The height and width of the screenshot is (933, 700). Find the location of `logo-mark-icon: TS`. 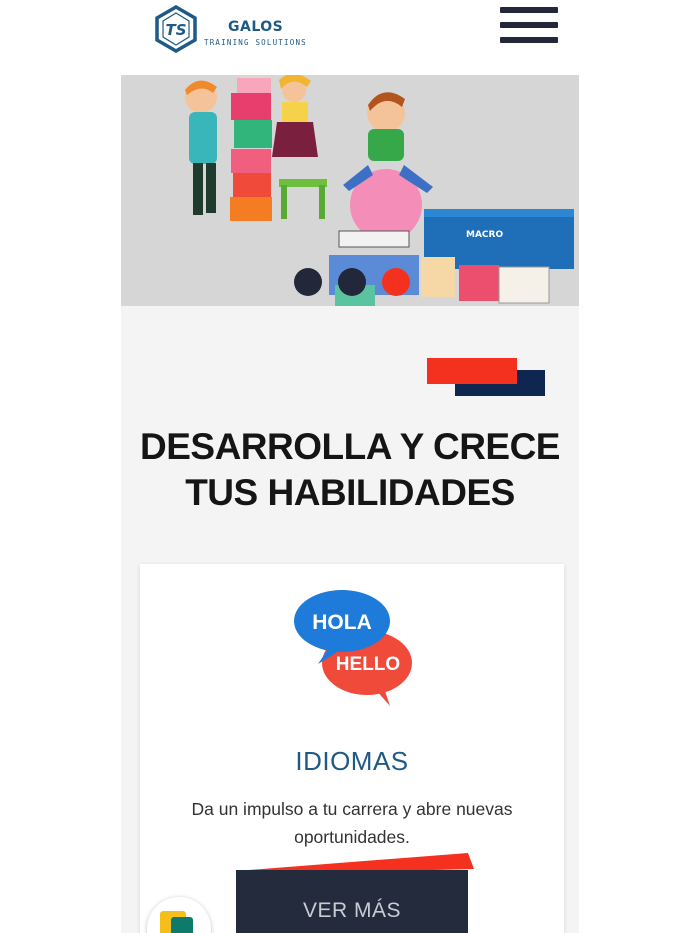

logo-mark-icon: TS is located at coordinates (176, 29).